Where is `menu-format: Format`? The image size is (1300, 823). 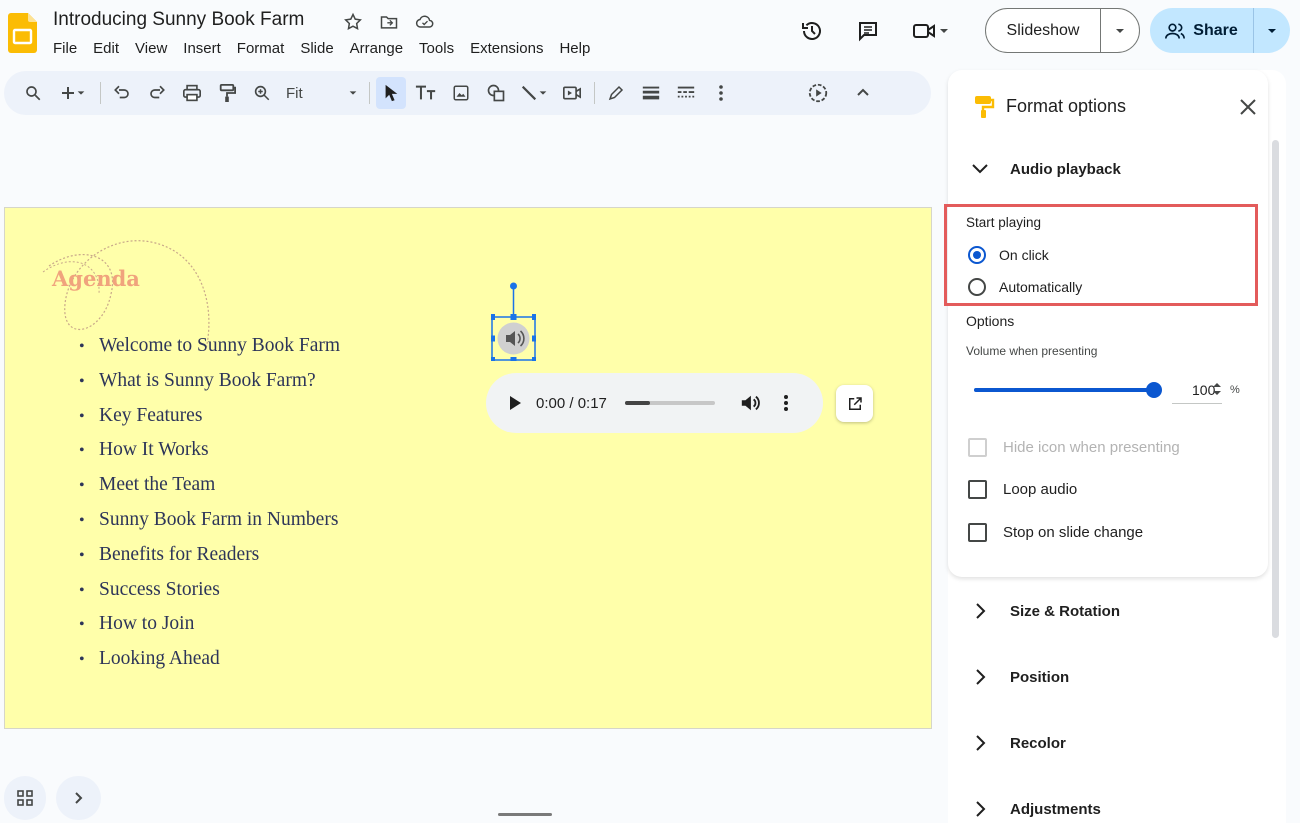 menu-format: Format is located at coordinates (261, 48).